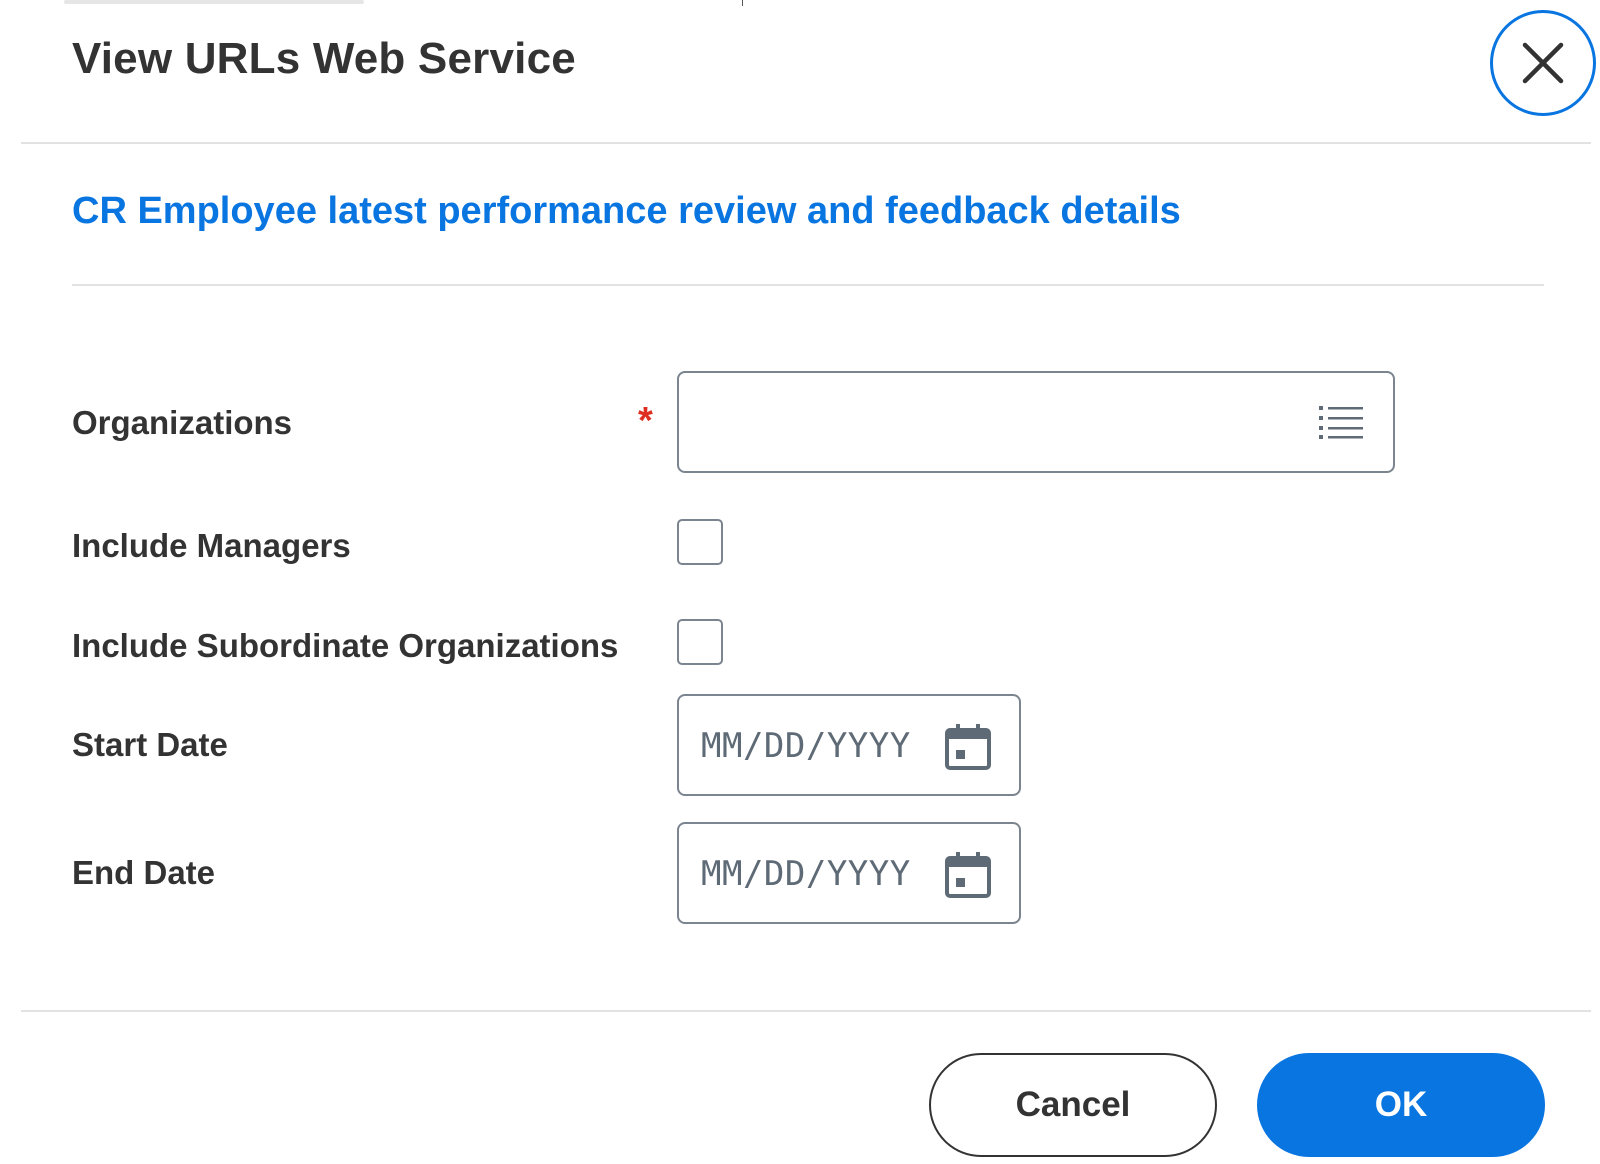 The height and width of the screenshot is (1164, 1600). Describe the element at coordinates (211, 545) in the screenshot. I see `include-managers-label: Include Managers` at that location.